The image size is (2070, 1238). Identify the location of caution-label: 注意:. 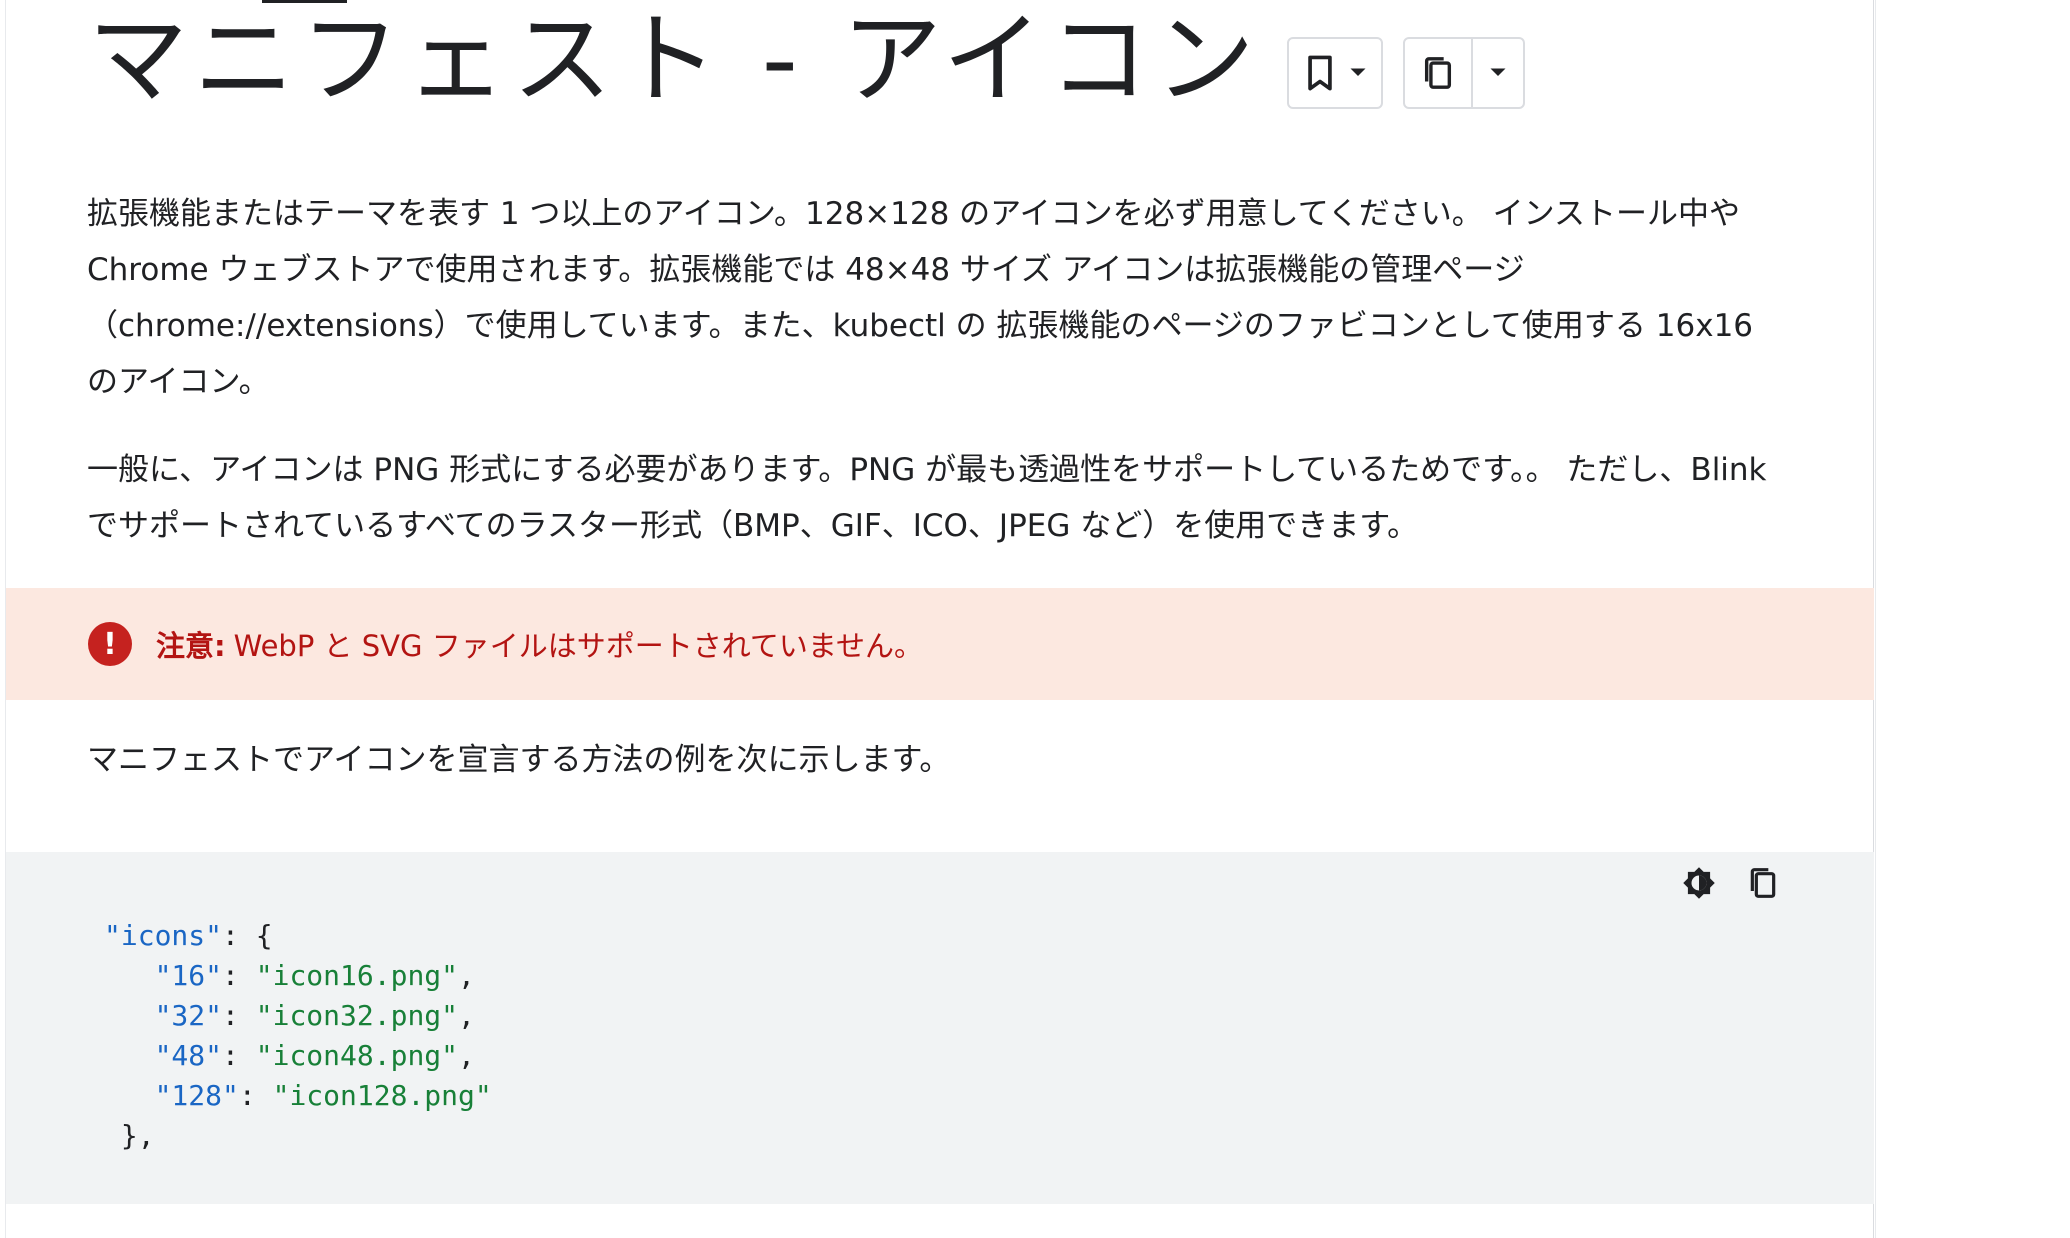
(191, 646).